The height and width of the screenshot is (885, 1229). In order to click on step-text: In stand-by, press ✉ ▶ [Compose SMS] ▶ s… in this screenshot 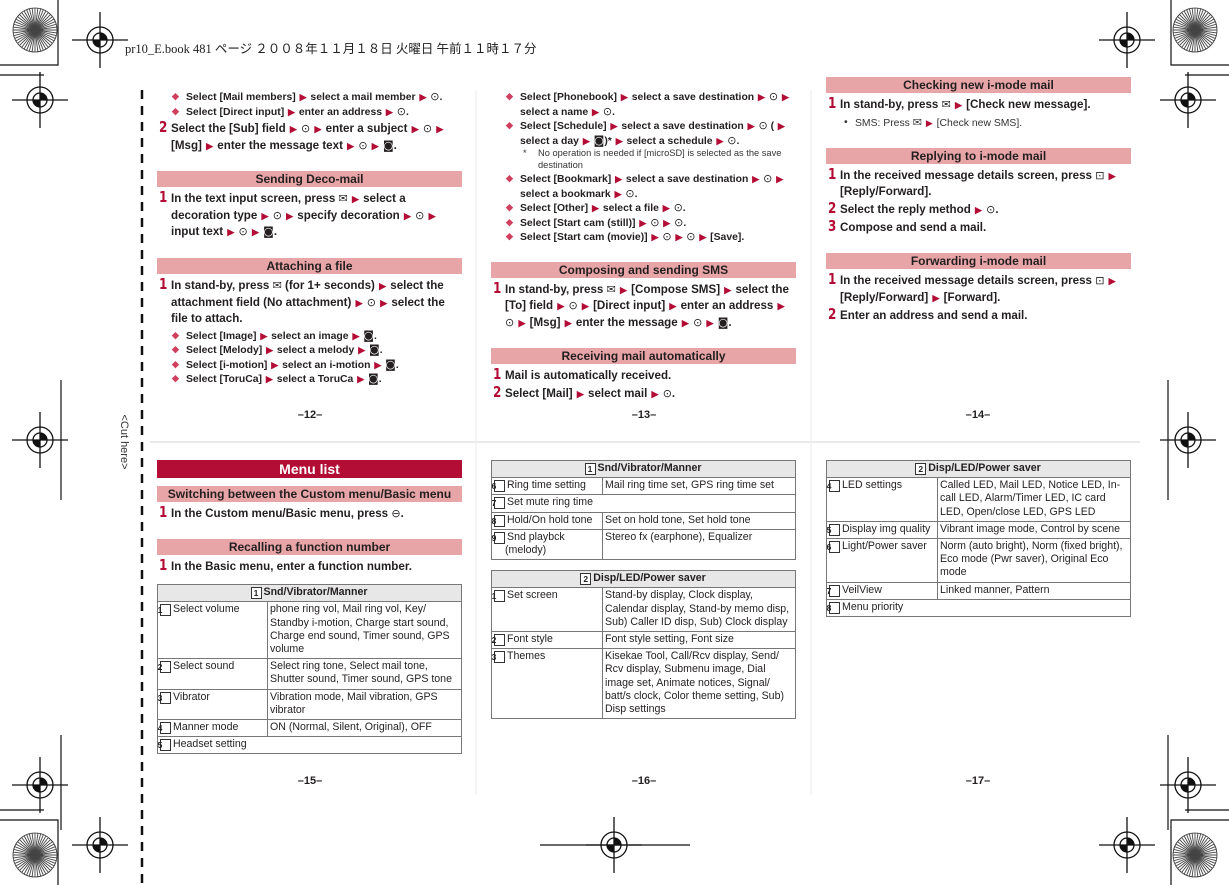, I will do `click(647, 305)`.